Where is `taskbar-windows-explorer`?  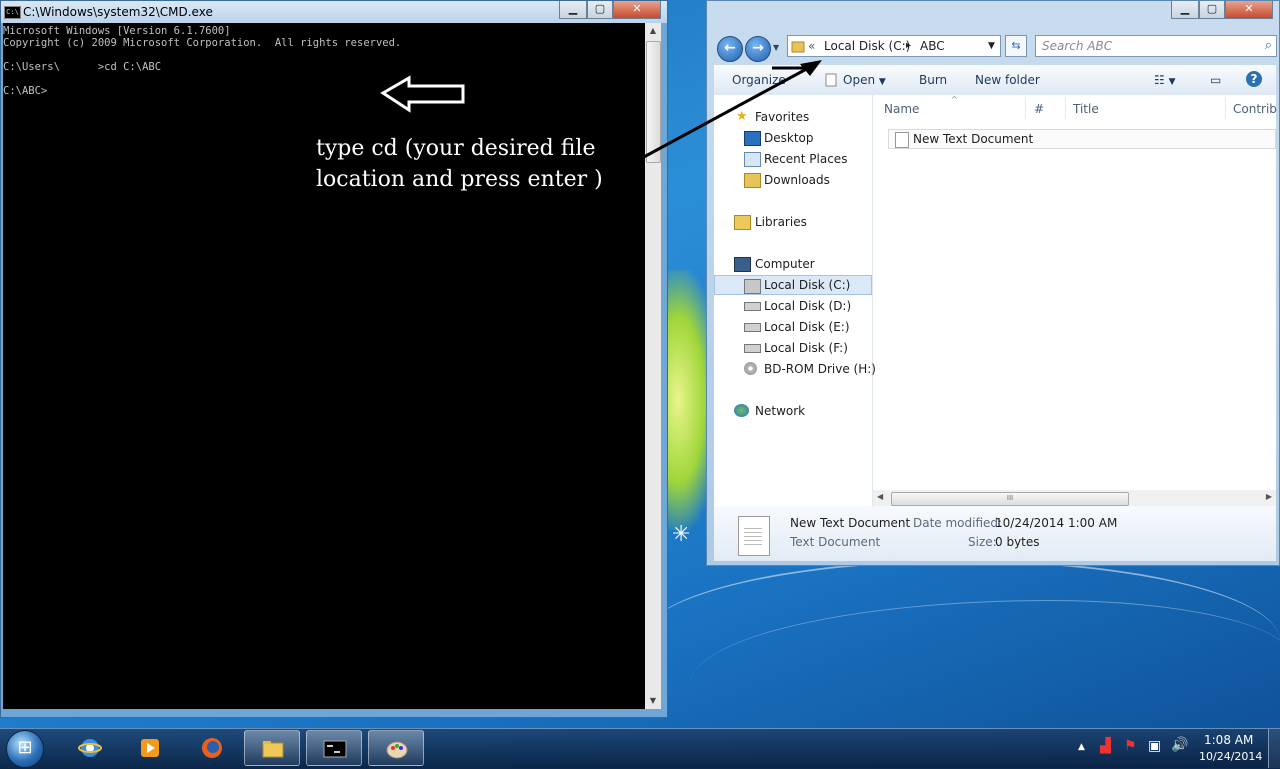 taskbar-windows-explorer is located at coordinates (272, 748).